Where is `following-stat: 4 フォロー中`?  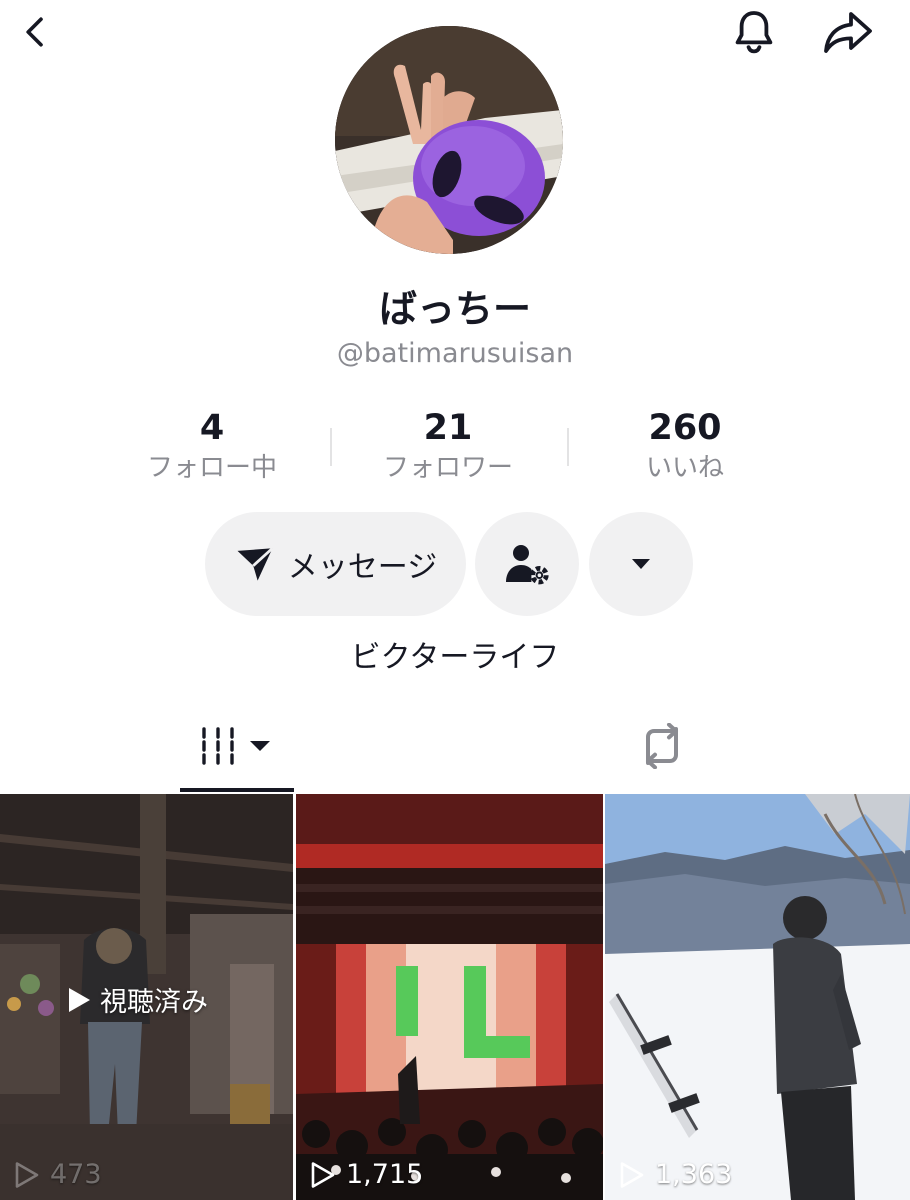
following-stat: 4 フォロー中 is located at coordinates (212, 446).